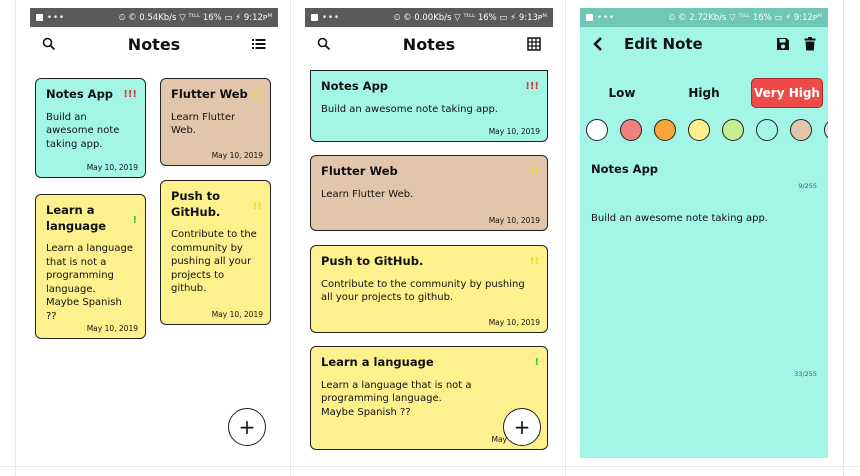  I want to click on save-icon, so click(783, 44).